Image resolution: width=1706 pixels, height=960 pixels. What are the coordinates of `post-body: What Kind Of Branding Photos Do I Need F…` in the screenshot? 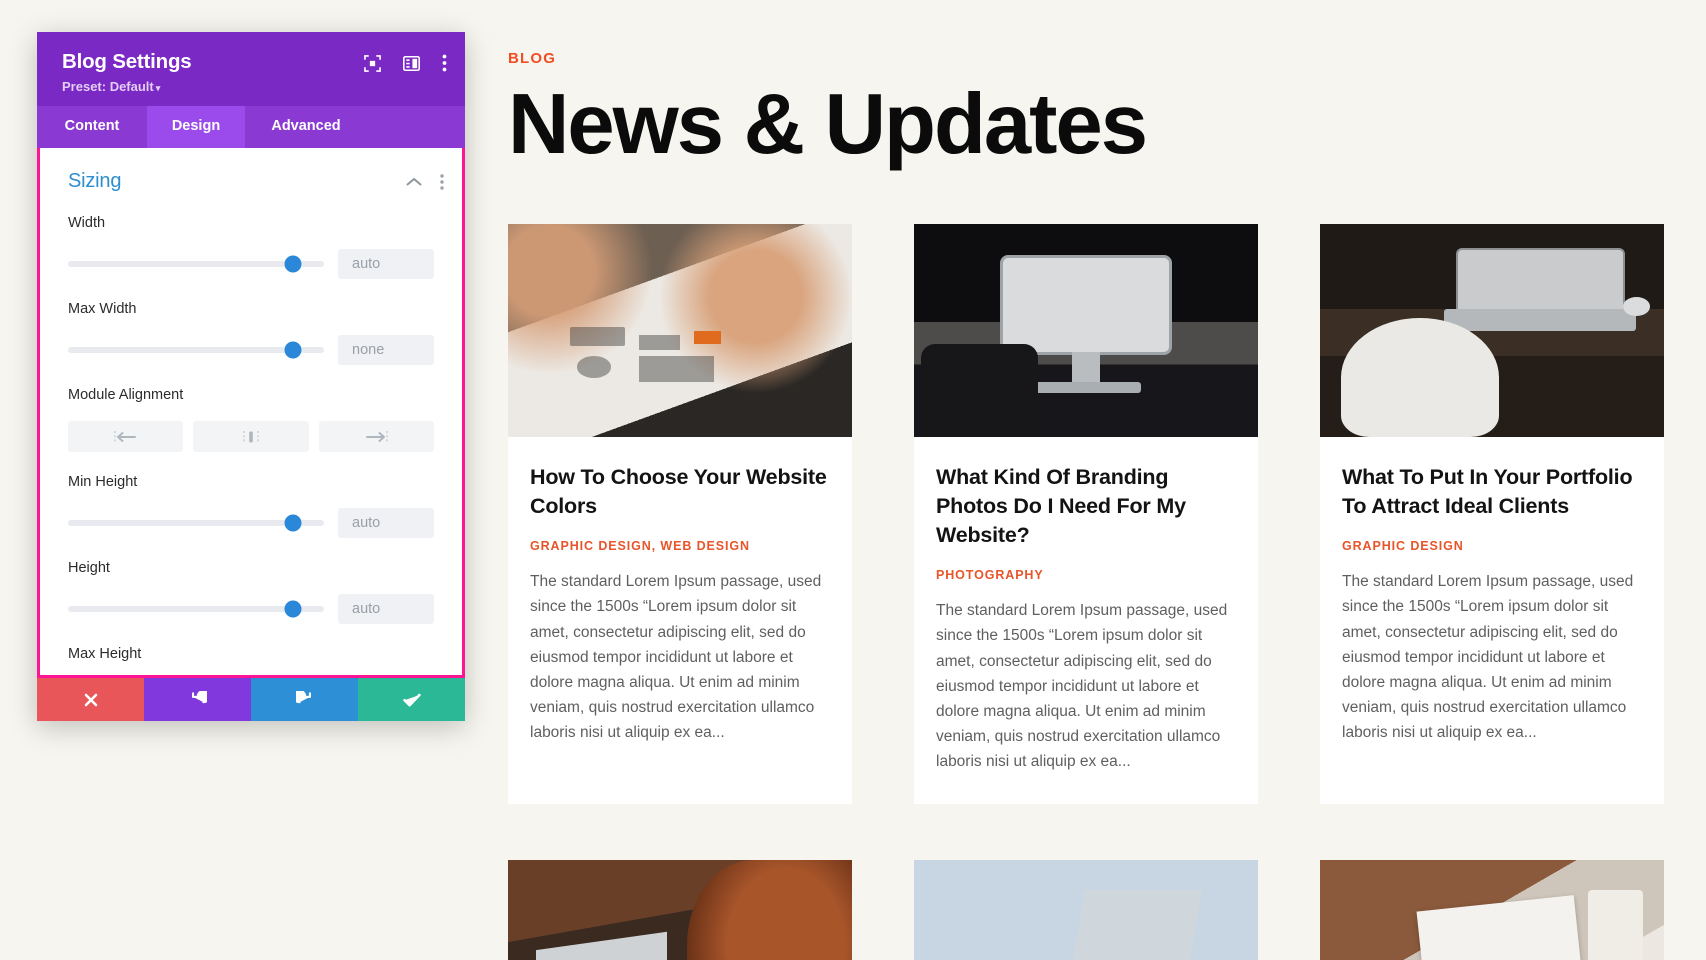 It's located at (1086, 620).